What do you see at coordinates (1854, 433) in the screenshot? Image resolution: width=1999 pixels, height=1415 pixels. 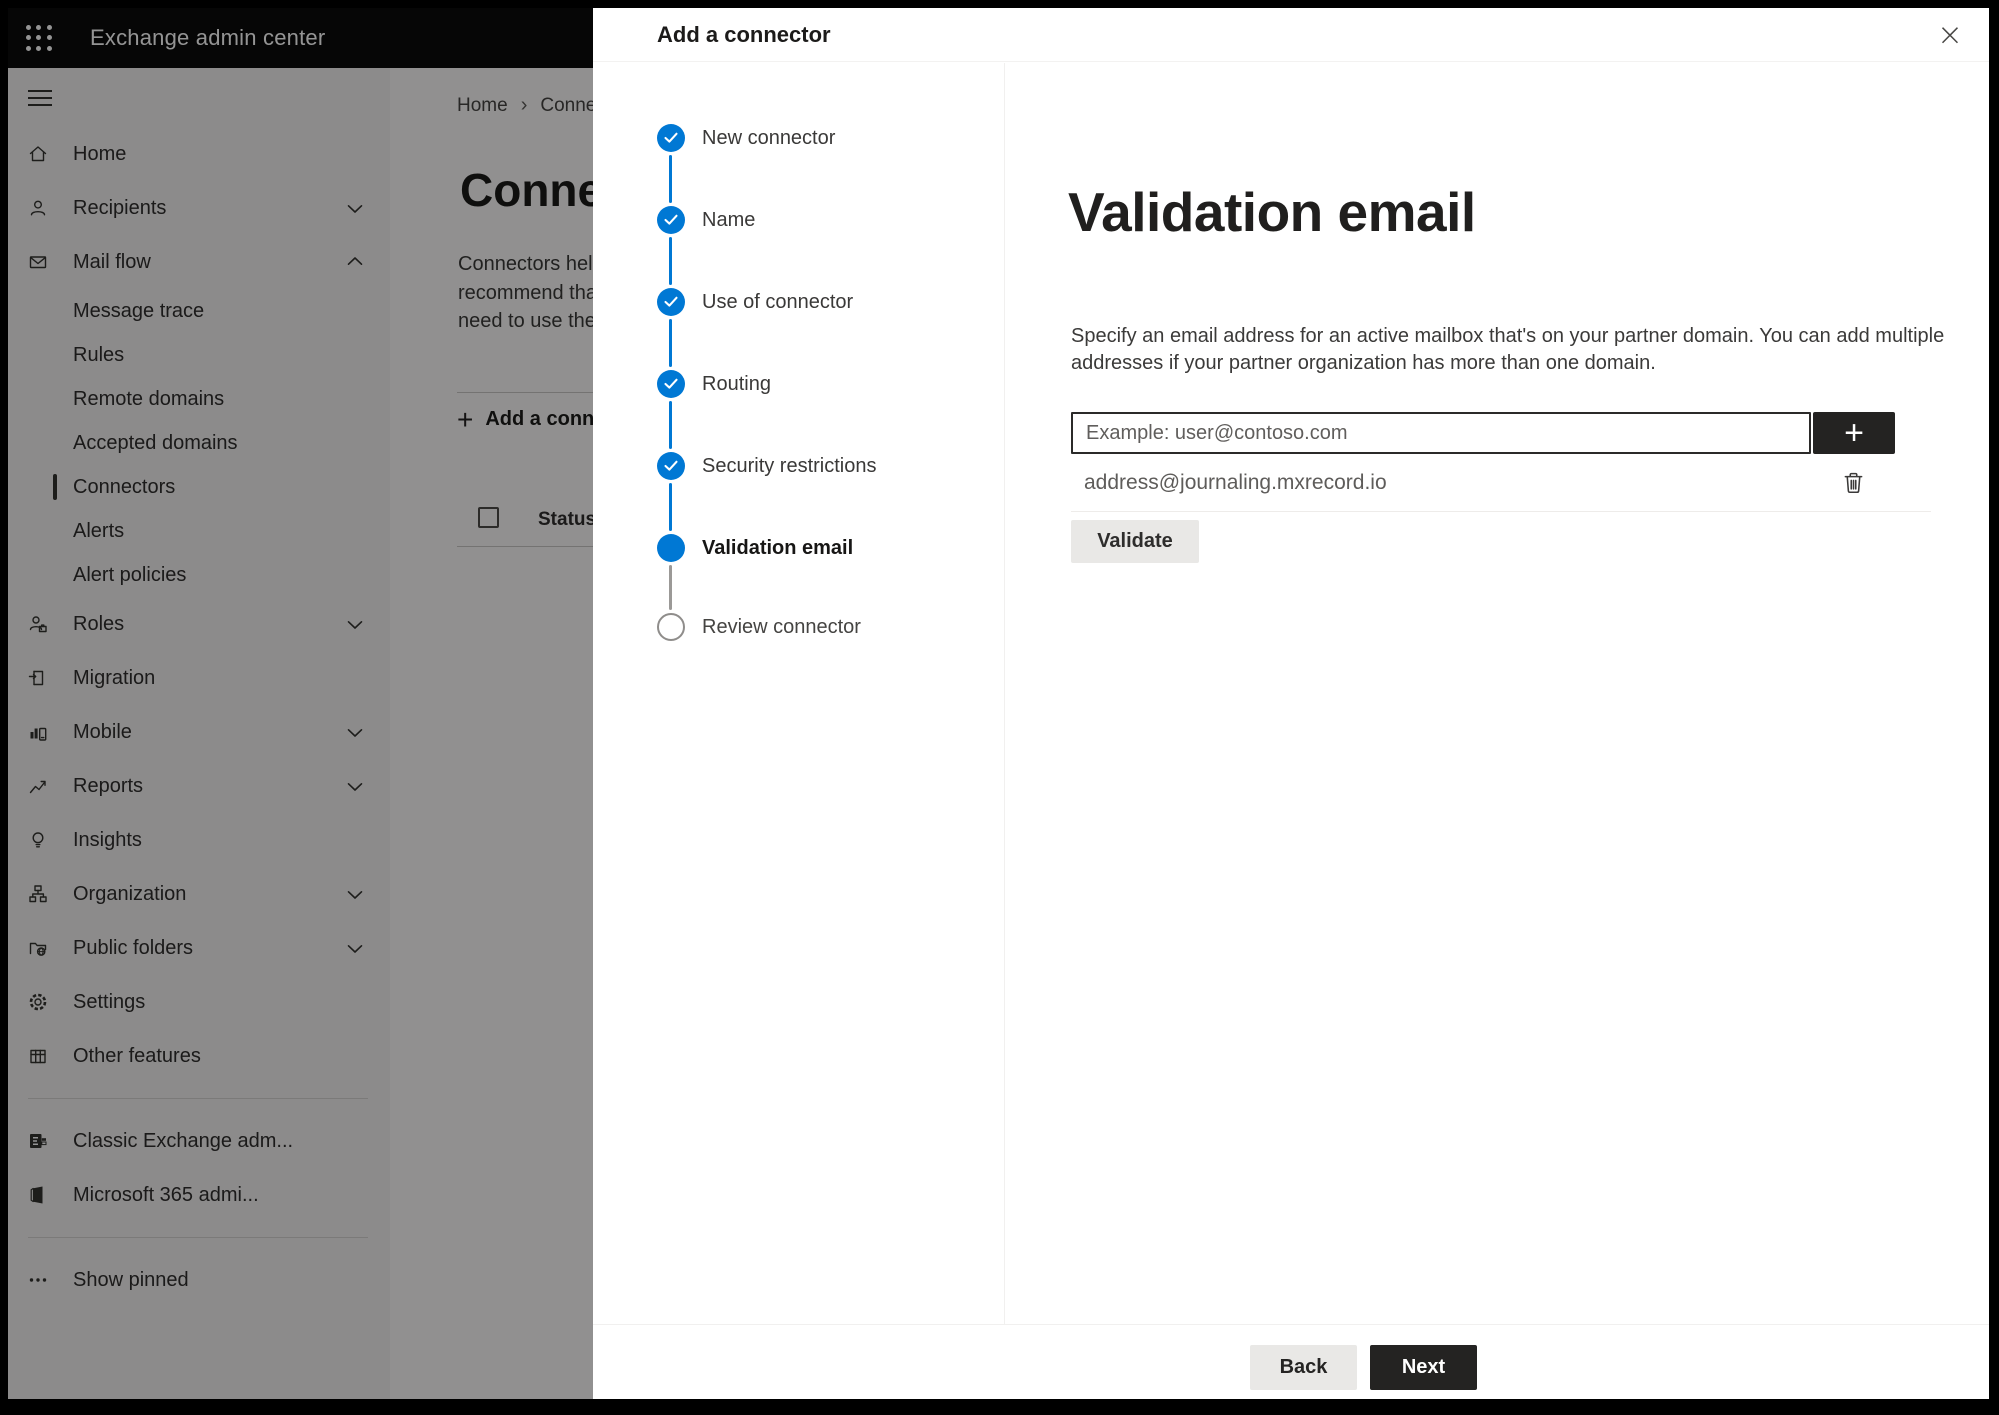 I see `add-address-button: +` at bounding box center [1854, 433].